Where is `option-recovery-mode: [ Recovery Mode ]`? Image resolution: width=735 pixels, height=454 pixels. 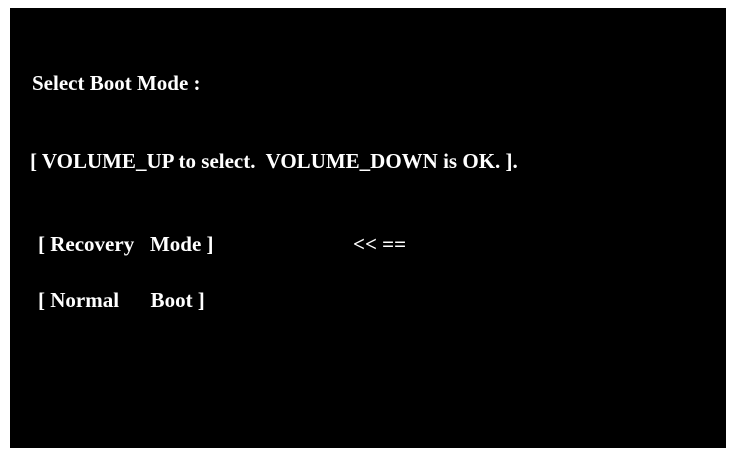
option-recovery-mode: [ Recovery Mode ] is located at coordinates (126, 244).